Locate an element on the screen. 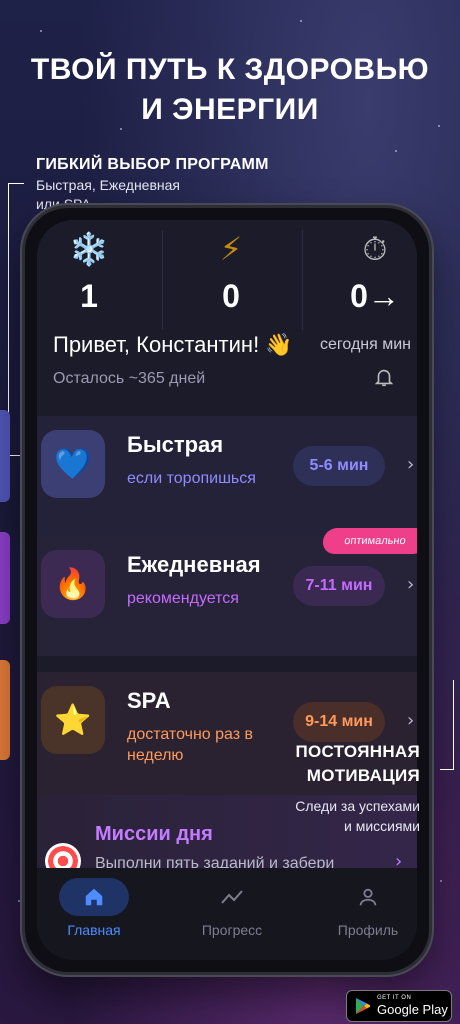  annotation-programs-line-1: Быстрая, Ежедневная is located at coordinates (108, 185).